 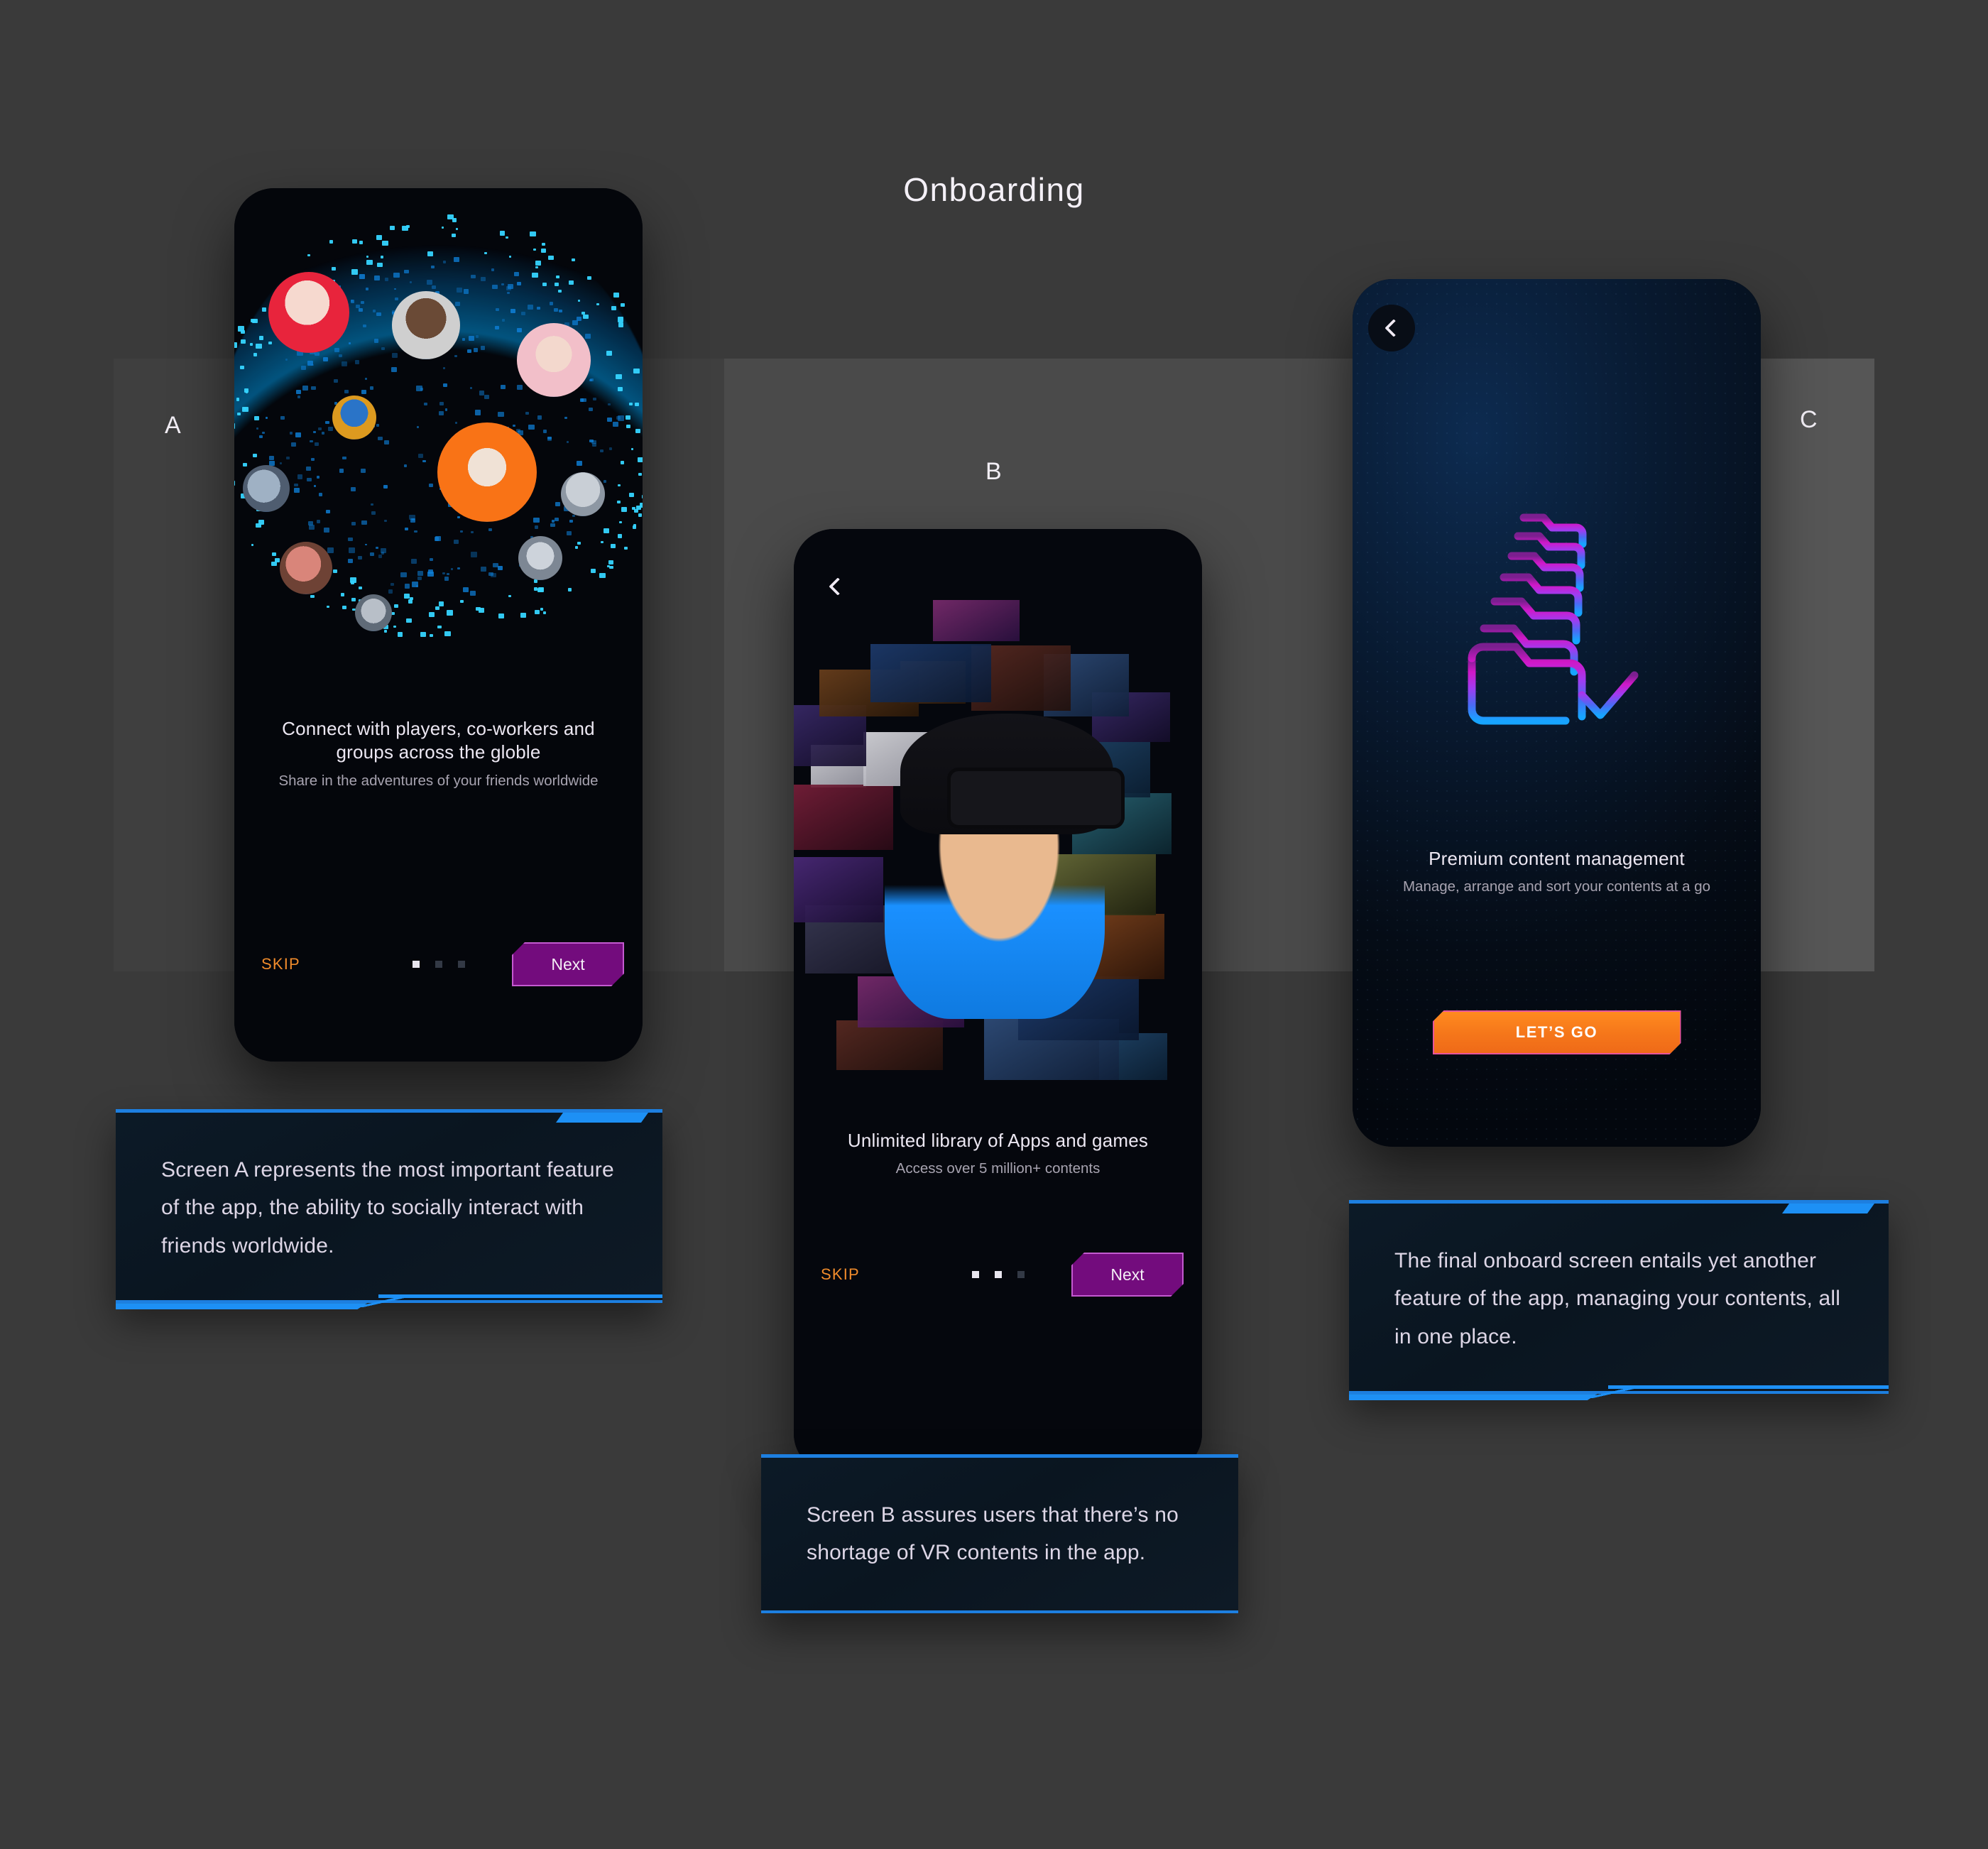 I want to click on screen-a-footer: SKIP Next, so click(x=438, y=964).